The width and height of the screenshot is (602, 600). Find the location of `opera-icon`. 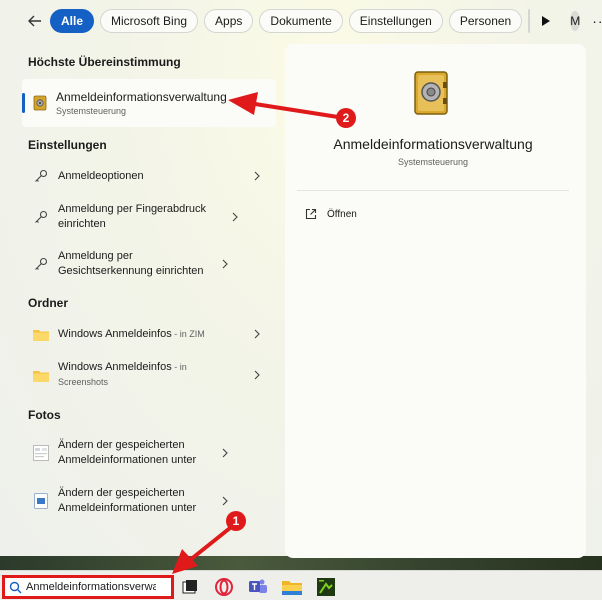

opera-icon is located at coordinates (224, 587).